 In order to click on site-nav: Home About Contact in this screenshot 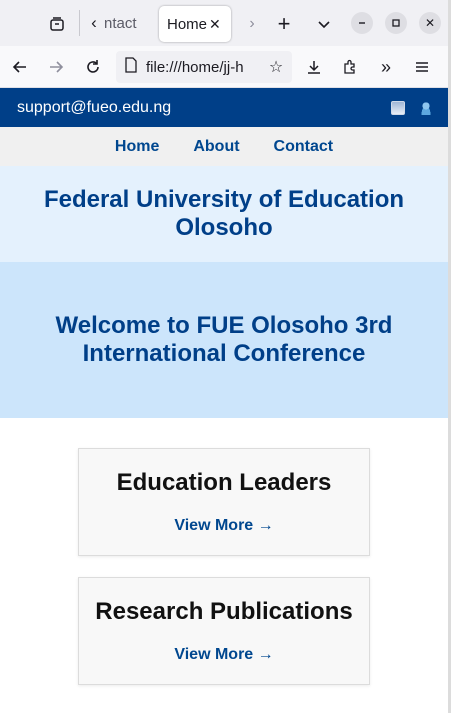, I will do `click(224, 146)`.